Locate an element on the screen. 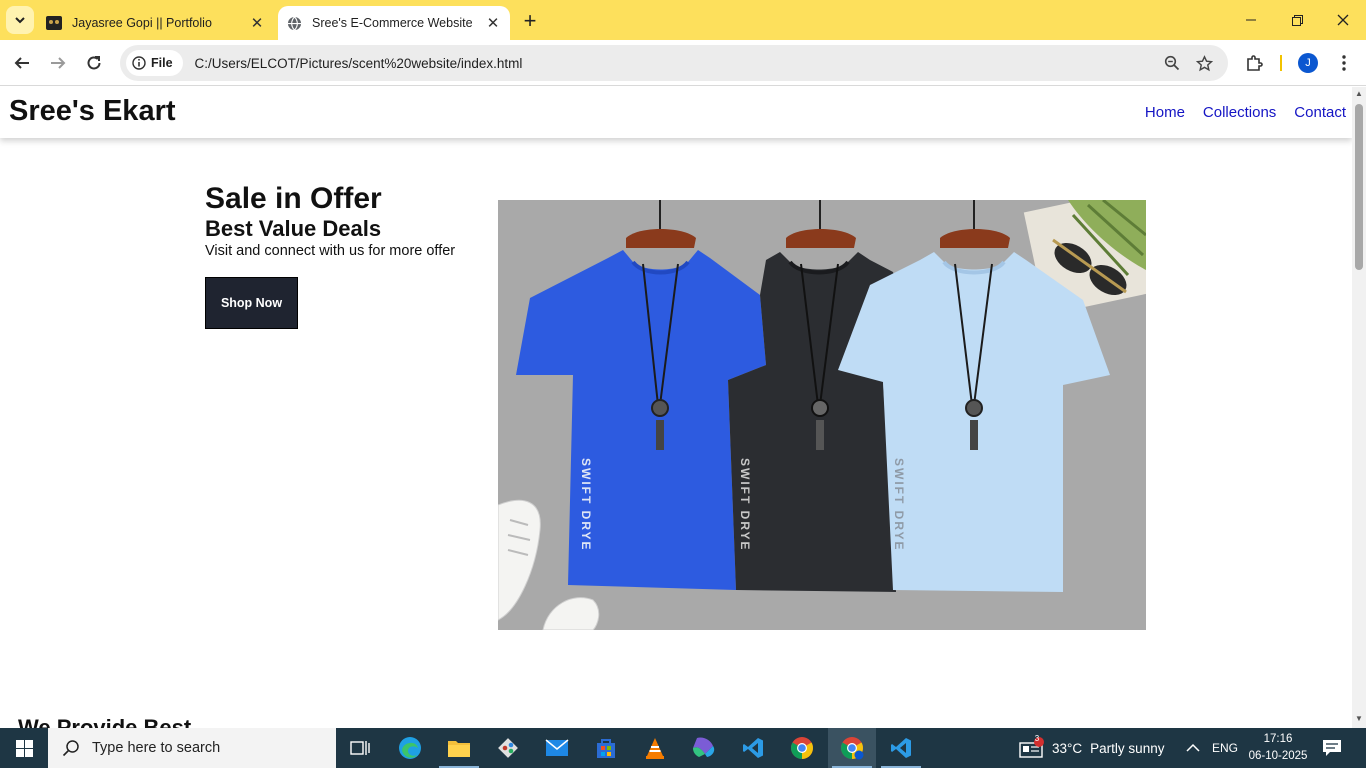 This screenshot has height=768, width=1366. more-vertical-icon is located at coordinates (1344, 63).